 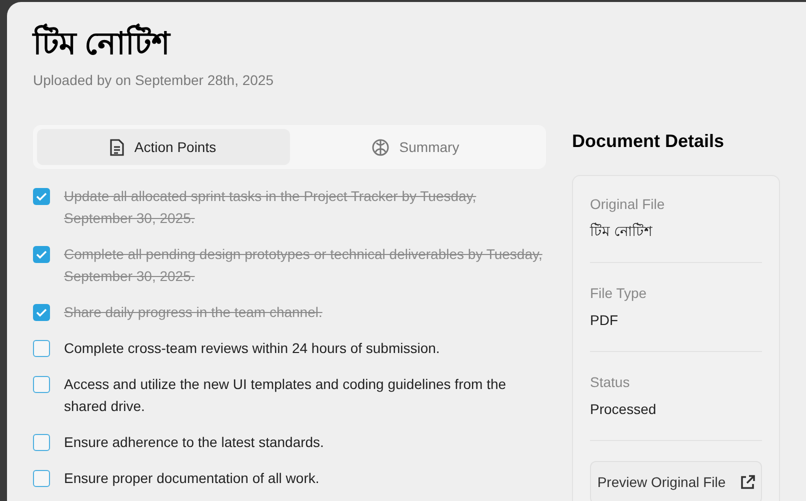 What do you see at coordinates (649, 141) in the screenshot?
I see `section-heading: Document Details` at bounding box center [649, 141].